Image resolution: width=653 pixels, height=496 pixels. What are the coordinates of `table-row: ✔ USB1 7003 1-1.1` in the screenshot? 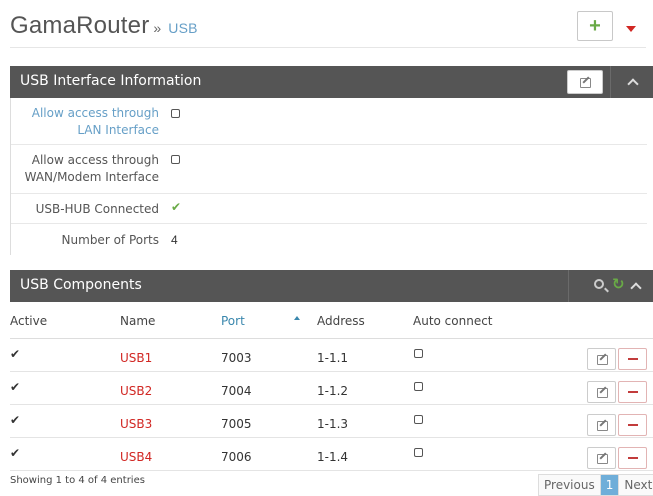 It's located at (331, 355).